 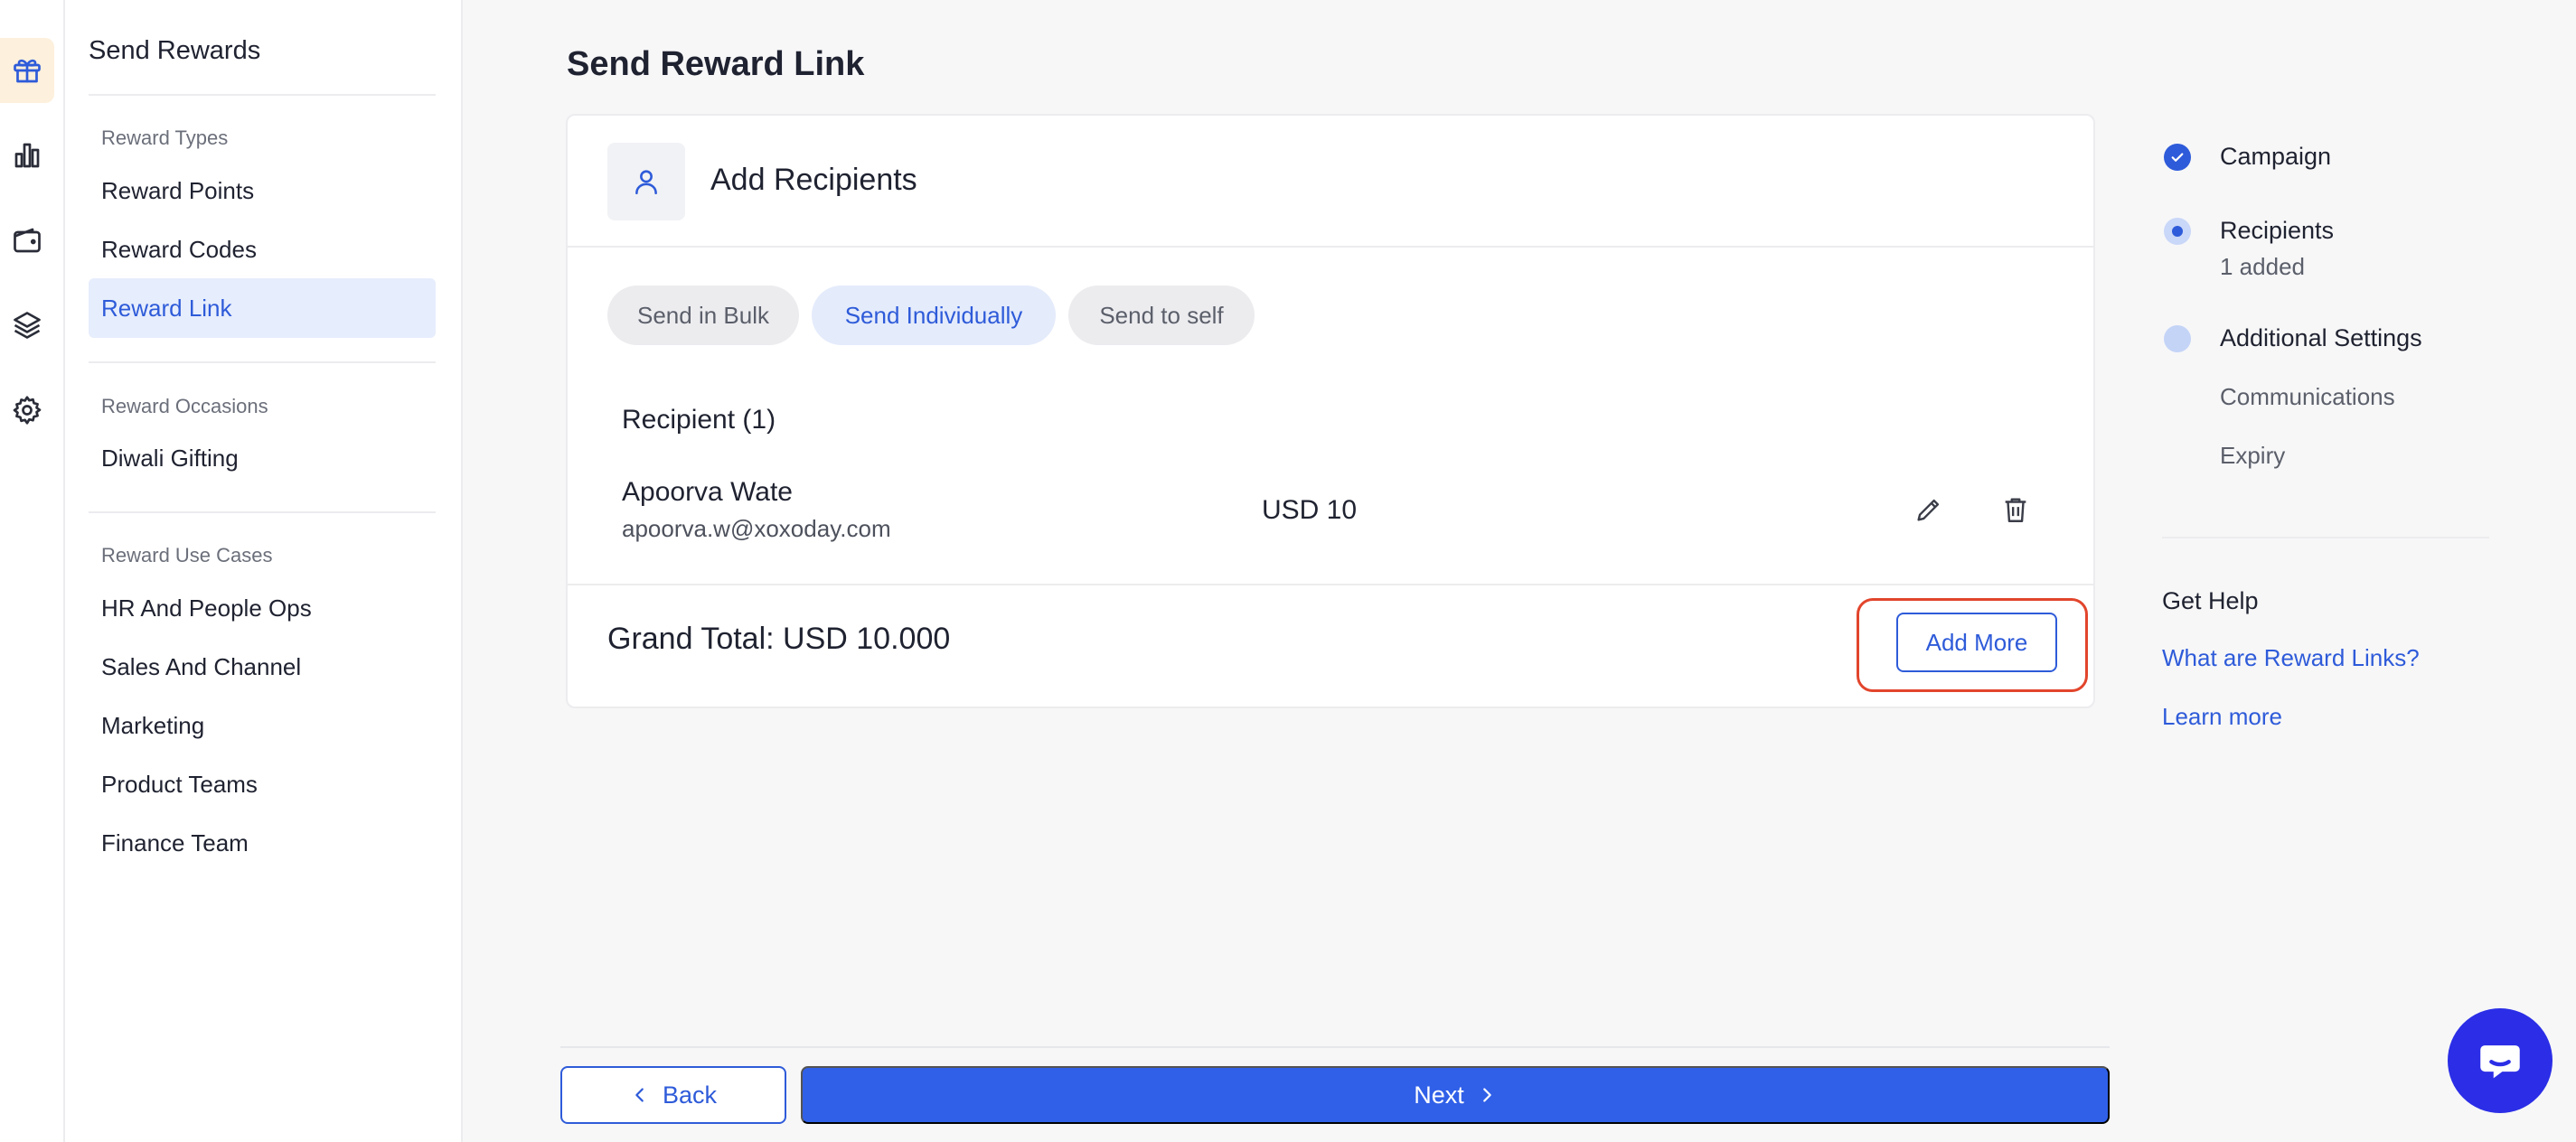 What do you see at coordinates (2277, 231) in the screenshot?
I see `step-recipients: Recipients` at bounding box center [2277, 231].